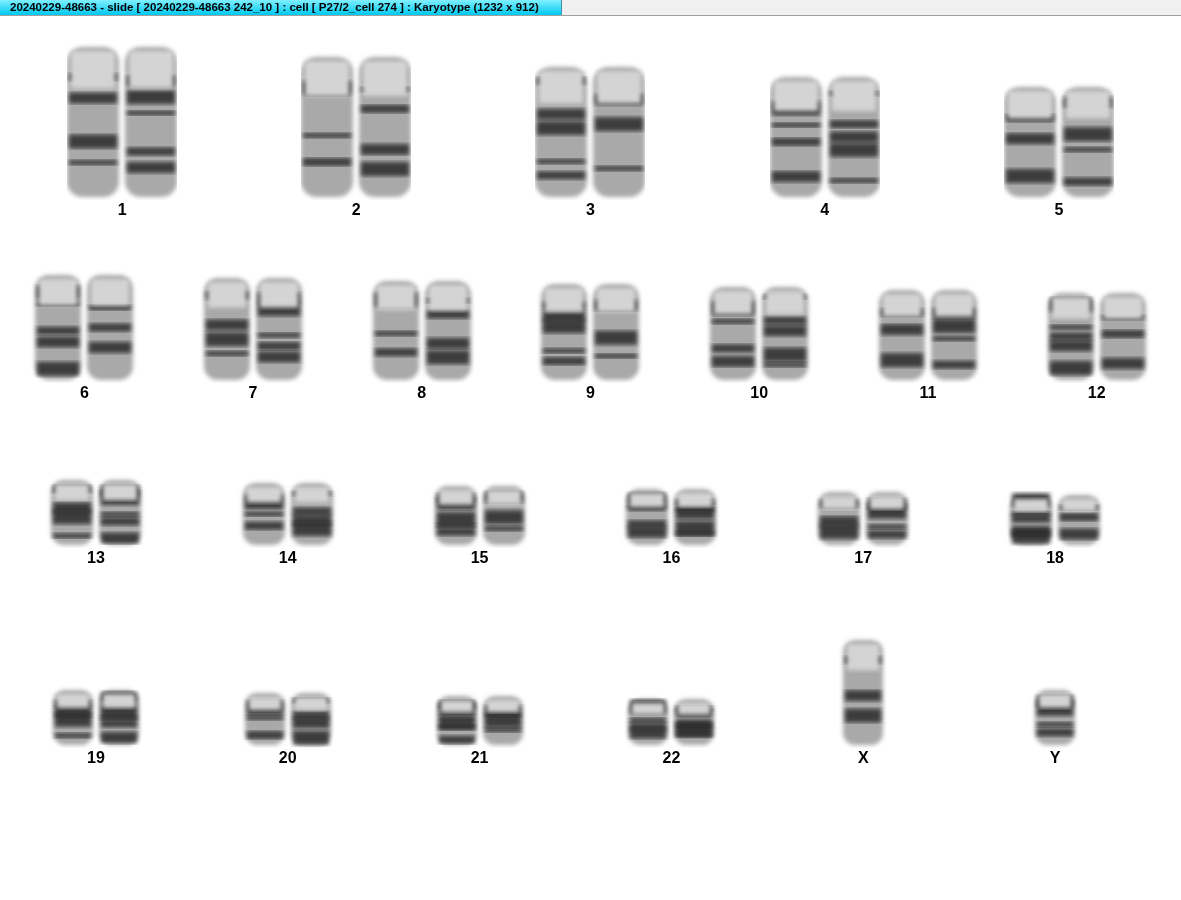 The width and height of the screenshot is (1181, 900). I want to click on chromosome-label: 8, so click(422, 393).